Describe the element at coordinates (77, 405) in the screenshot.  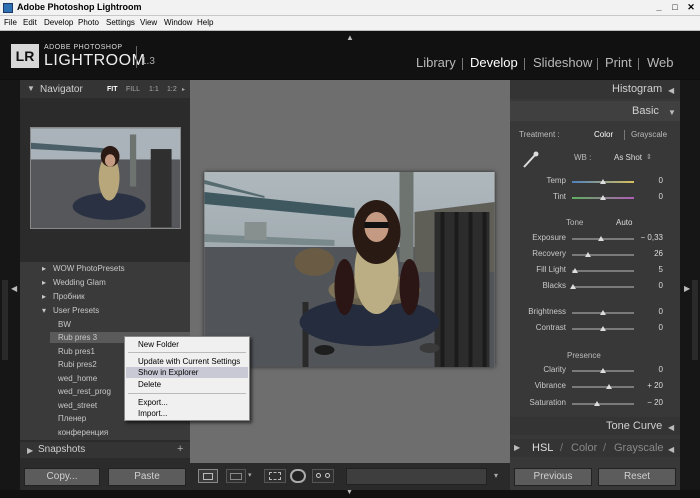
I see `preset-item: wed_street` at that location.